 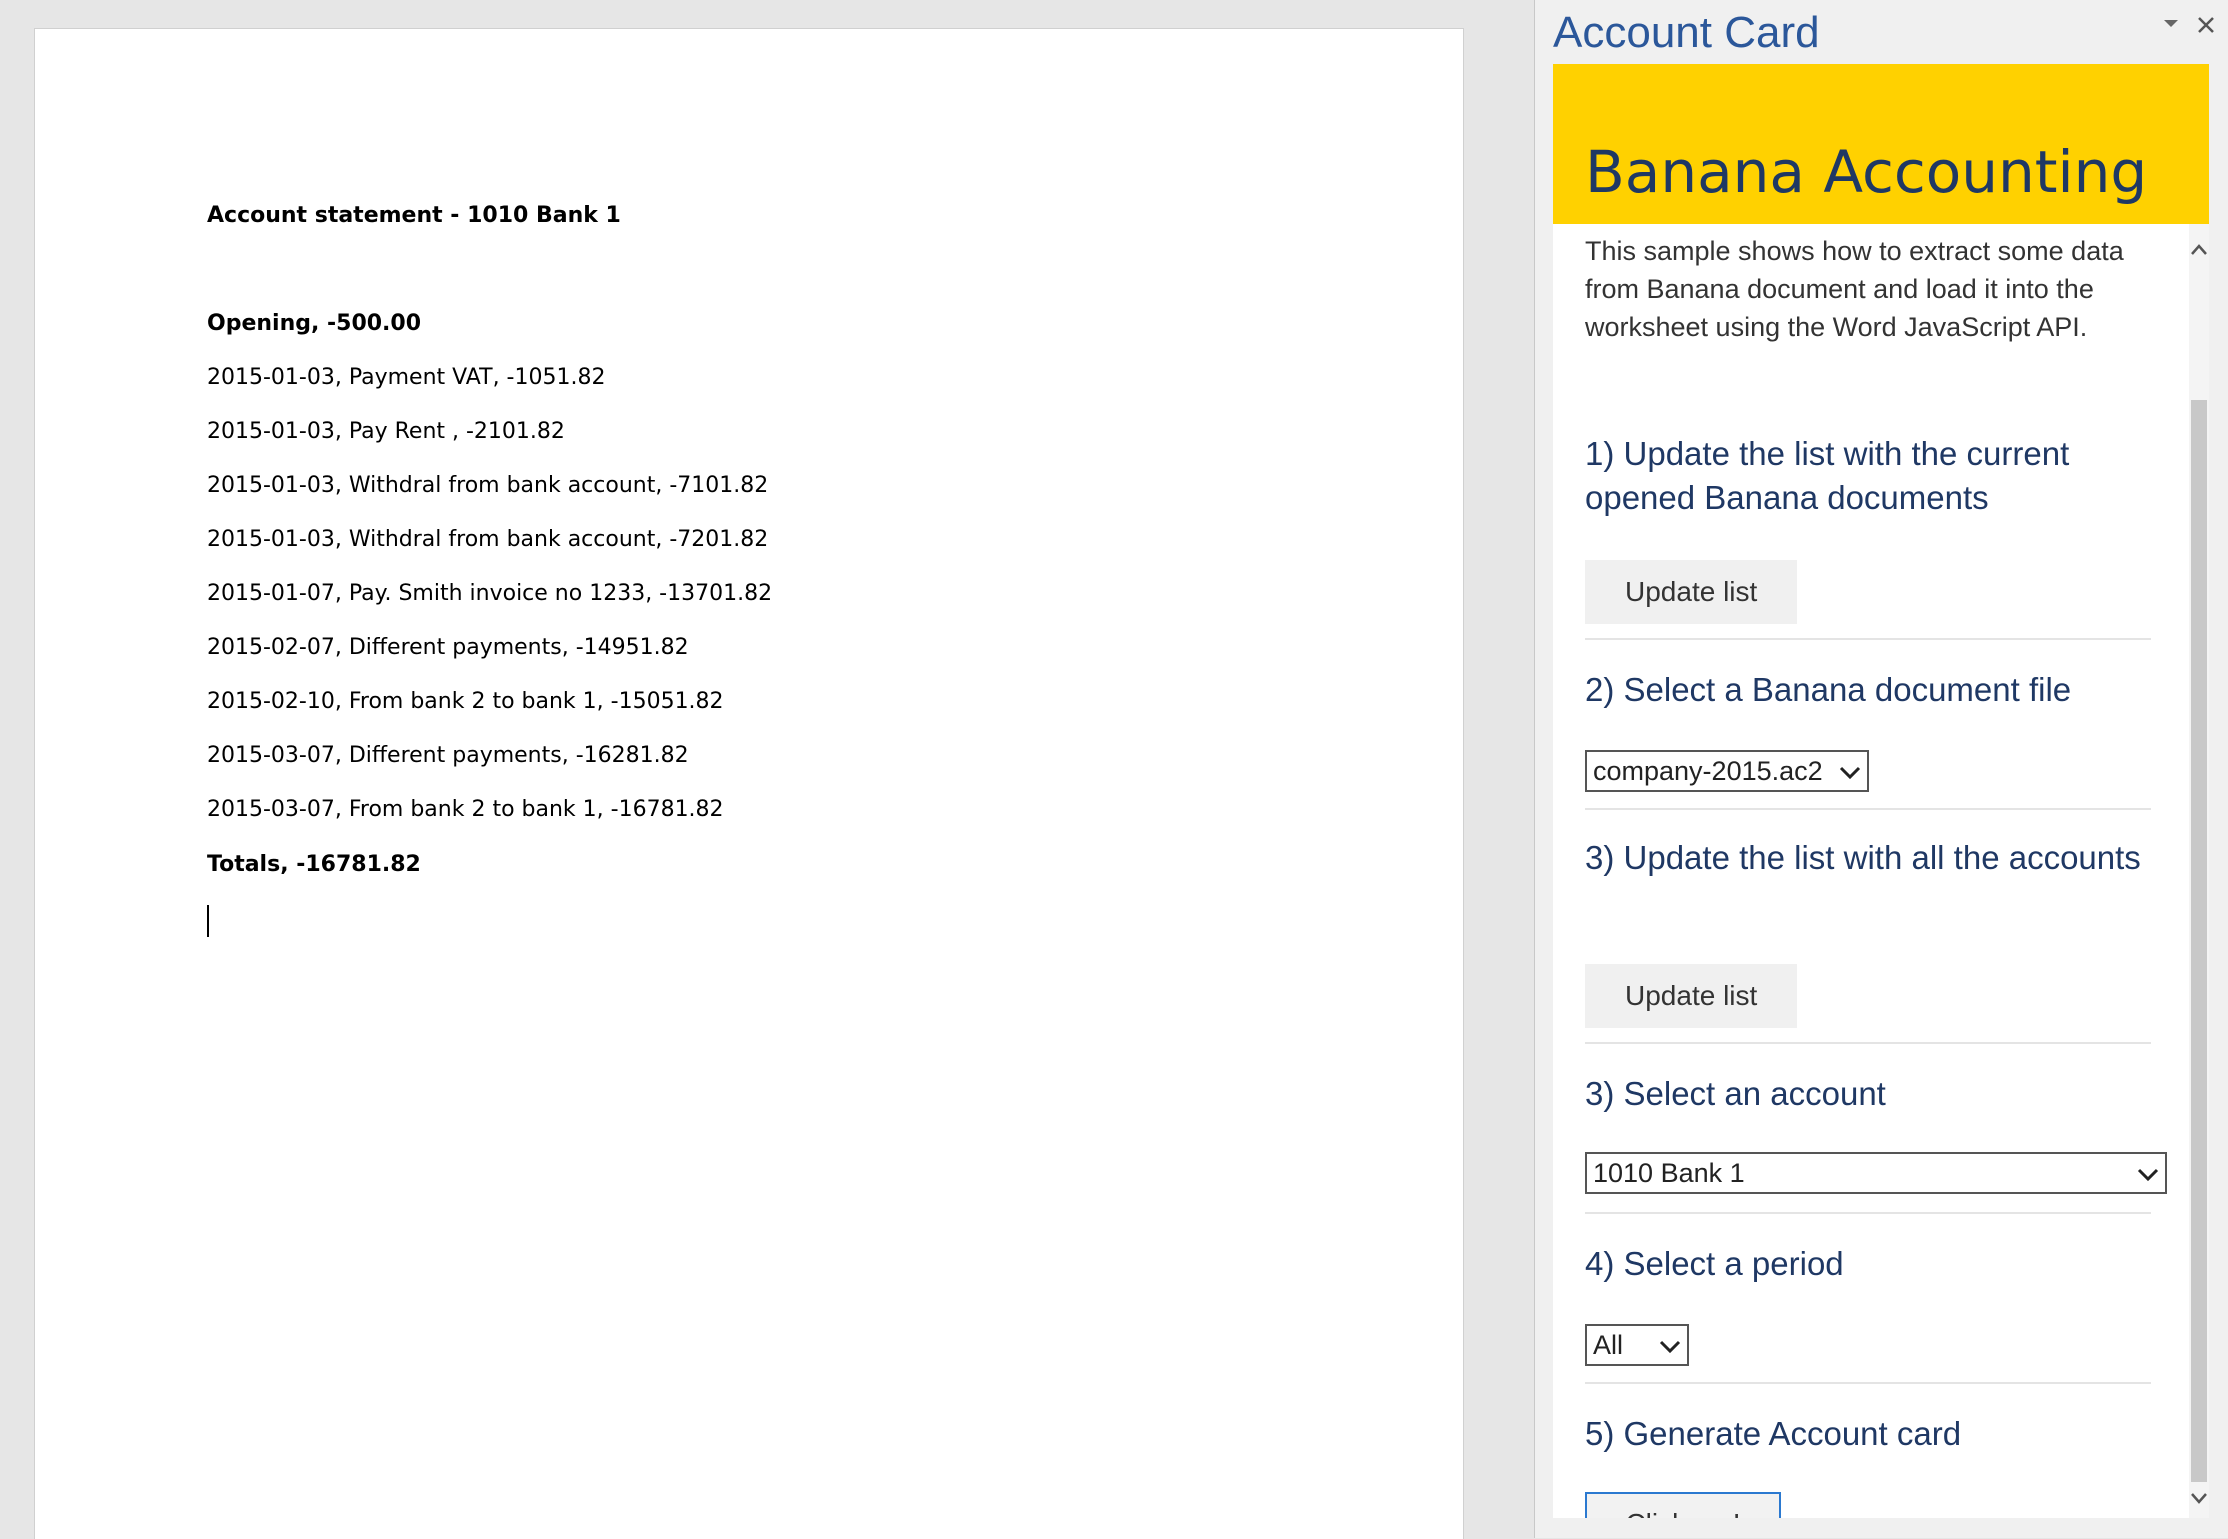 I want to click on doc-totals-line: Totals, -16781.82, so click(x=314, y=864).